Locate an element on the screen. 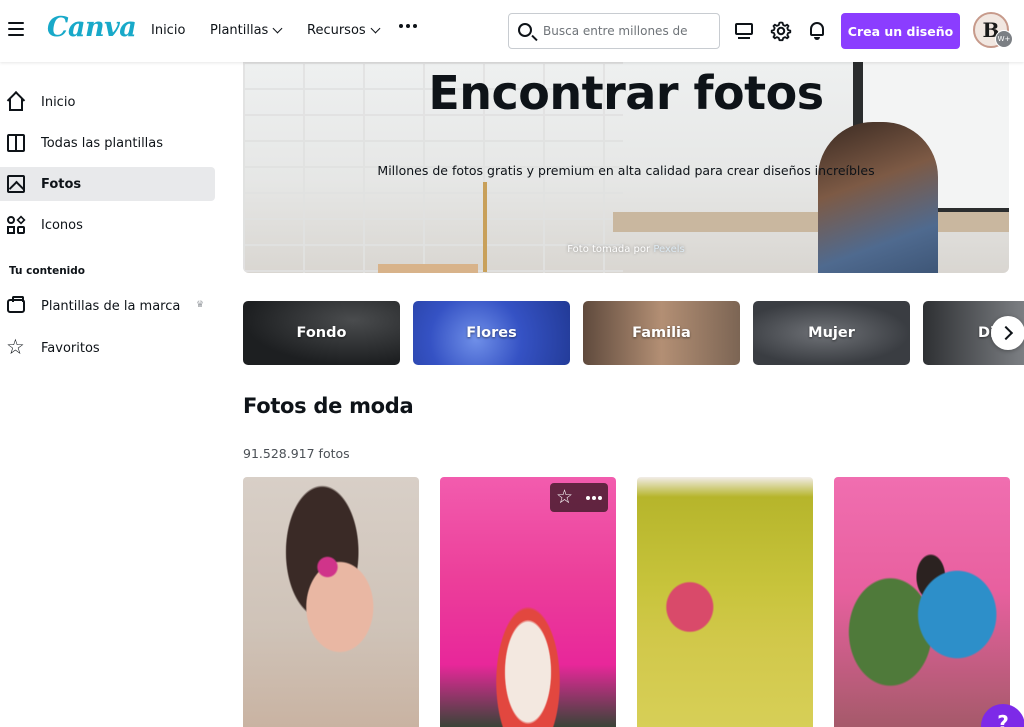  gear-icon is located at coordinates (781, 31).